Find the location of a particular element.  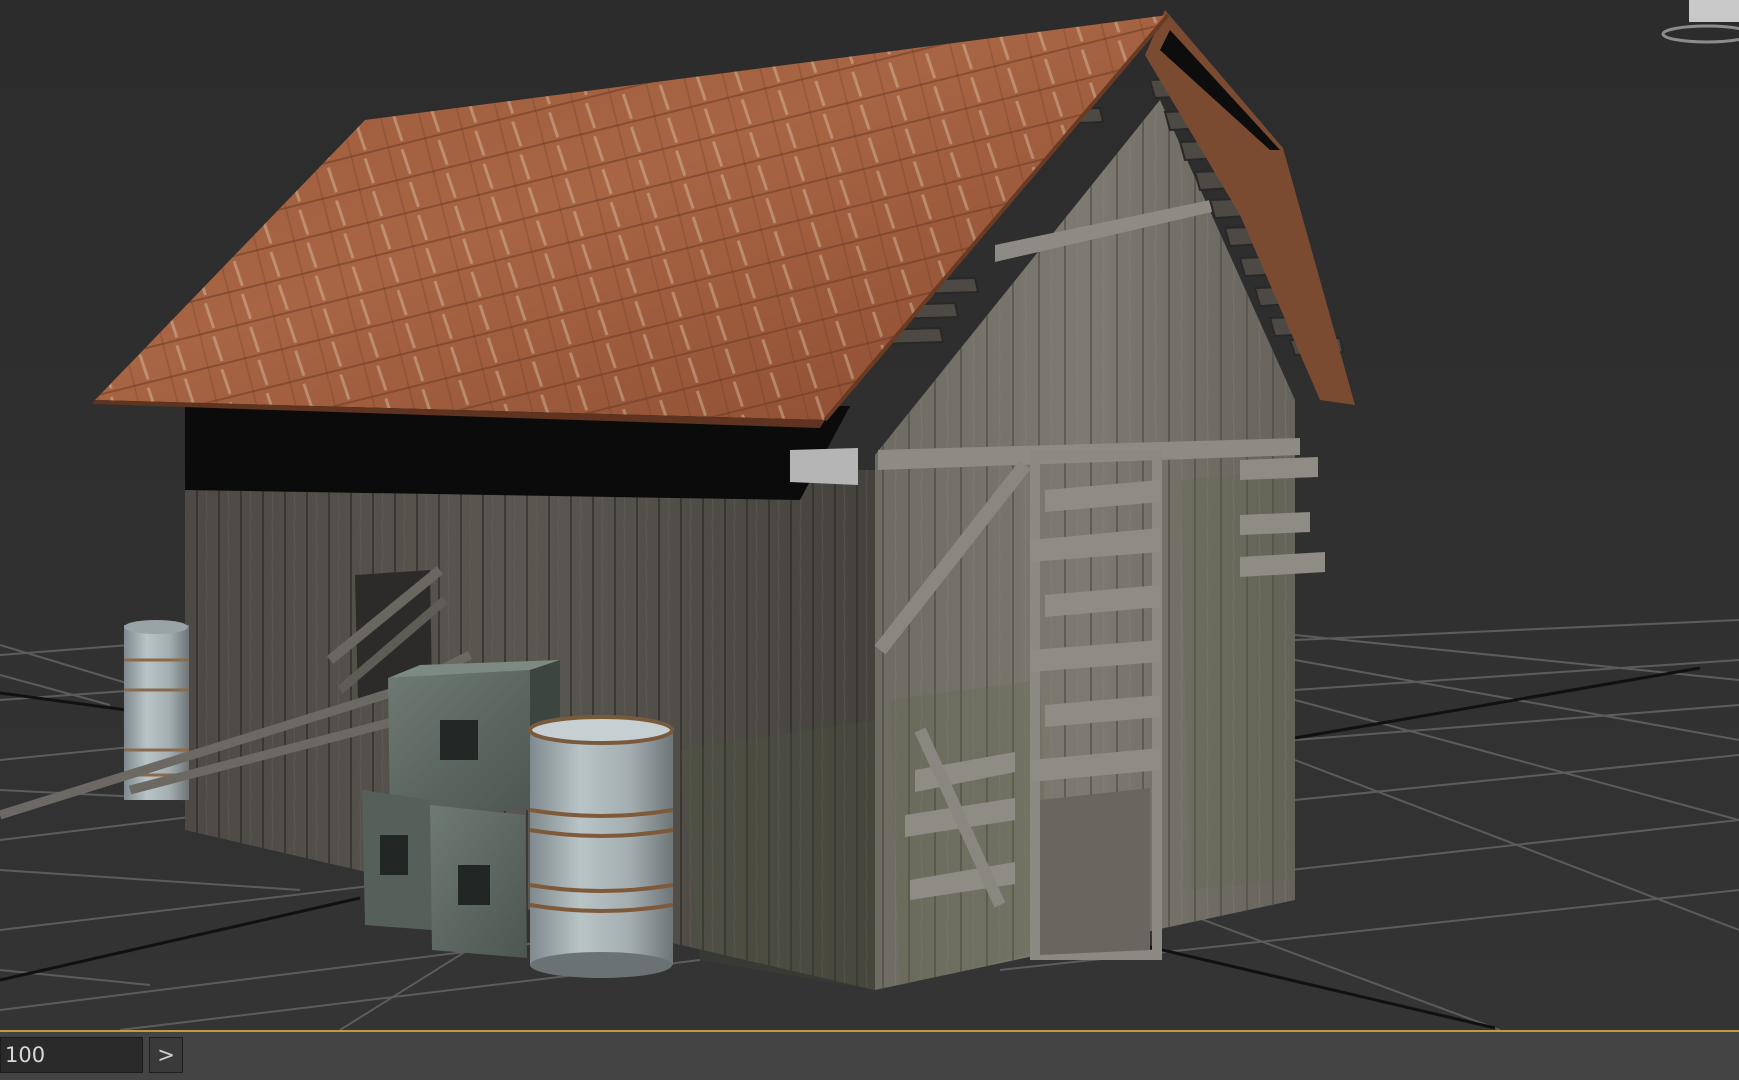

time-slider-bar: 100 > is located at coordinates (869, 1055).